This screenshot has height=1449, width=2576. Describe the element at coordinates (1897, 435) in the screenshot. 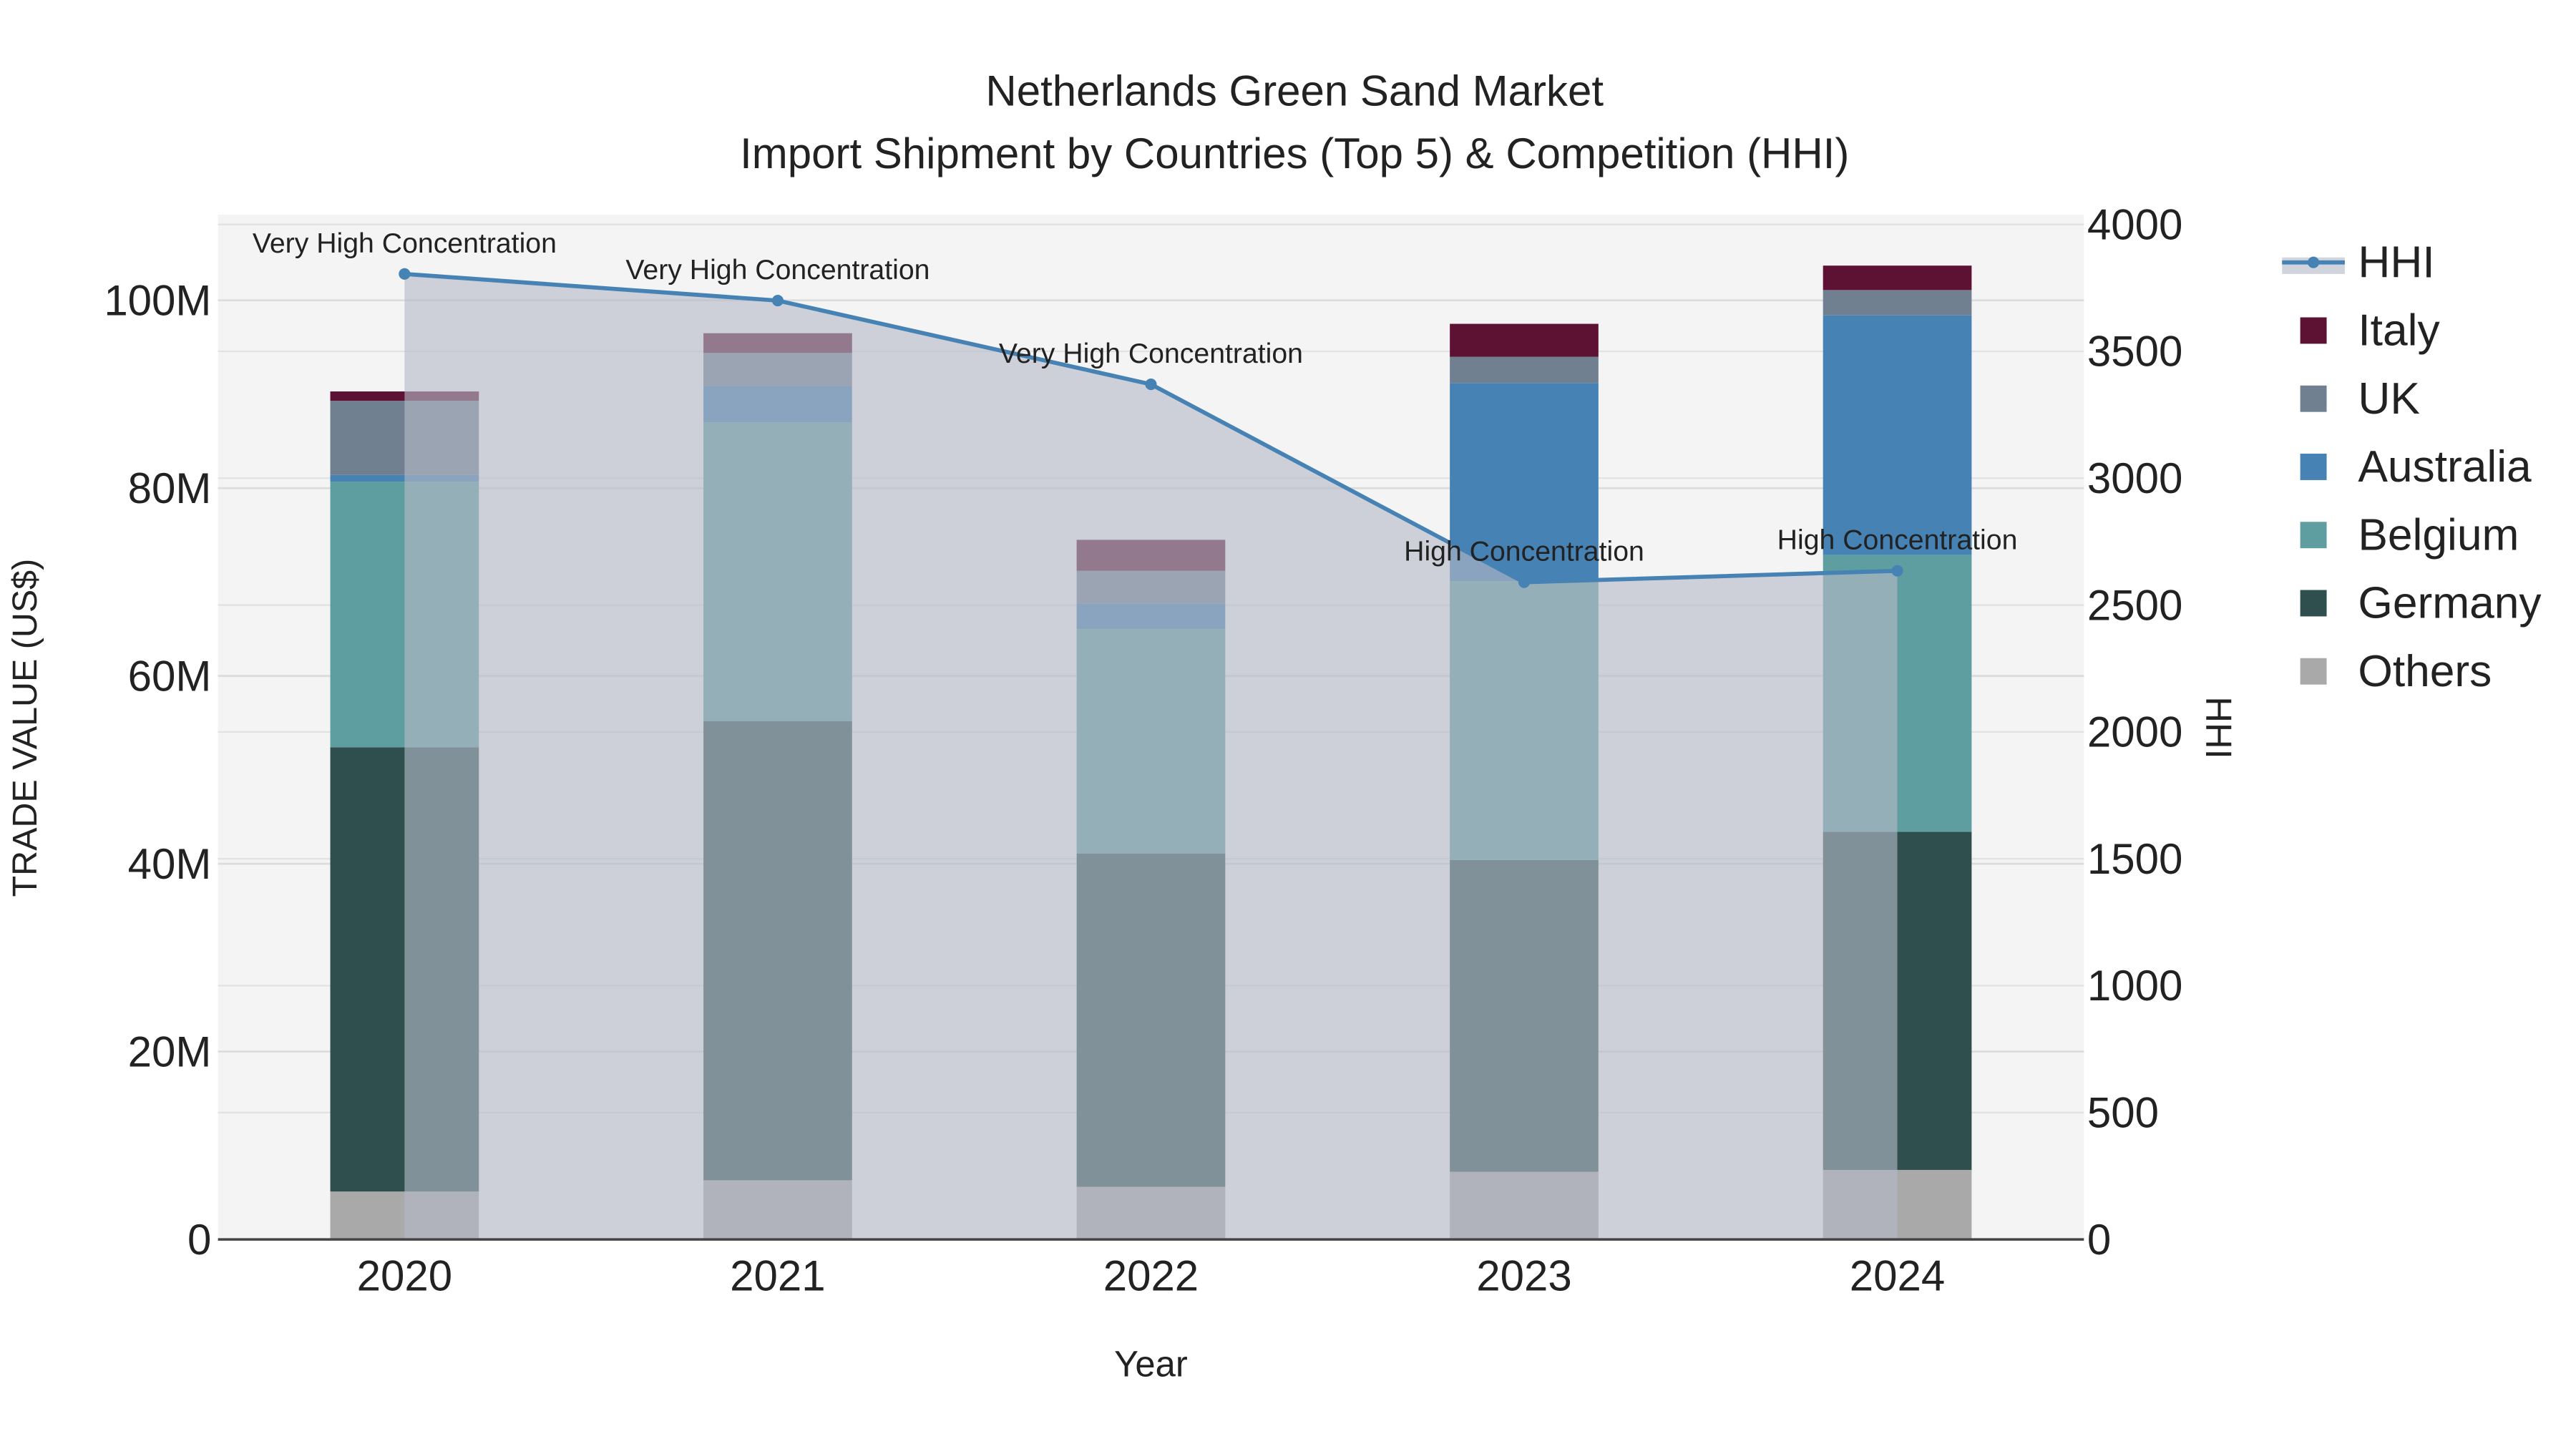

I see `bar-australia-2024` at that location.